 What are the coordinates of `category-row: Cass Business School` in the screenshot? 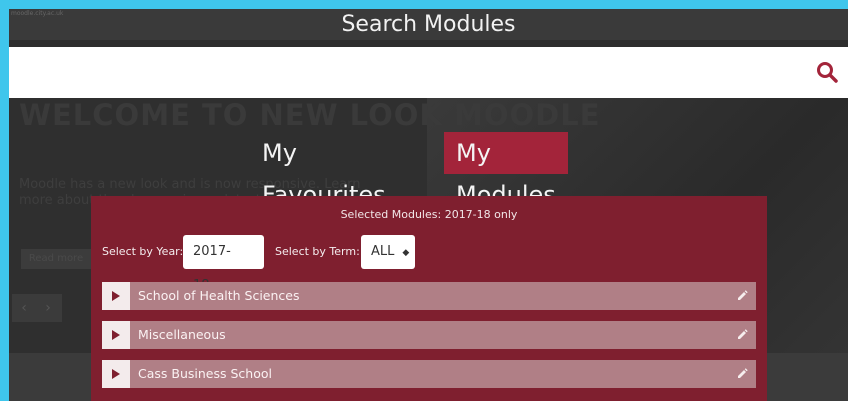 It's located at (429, 374).